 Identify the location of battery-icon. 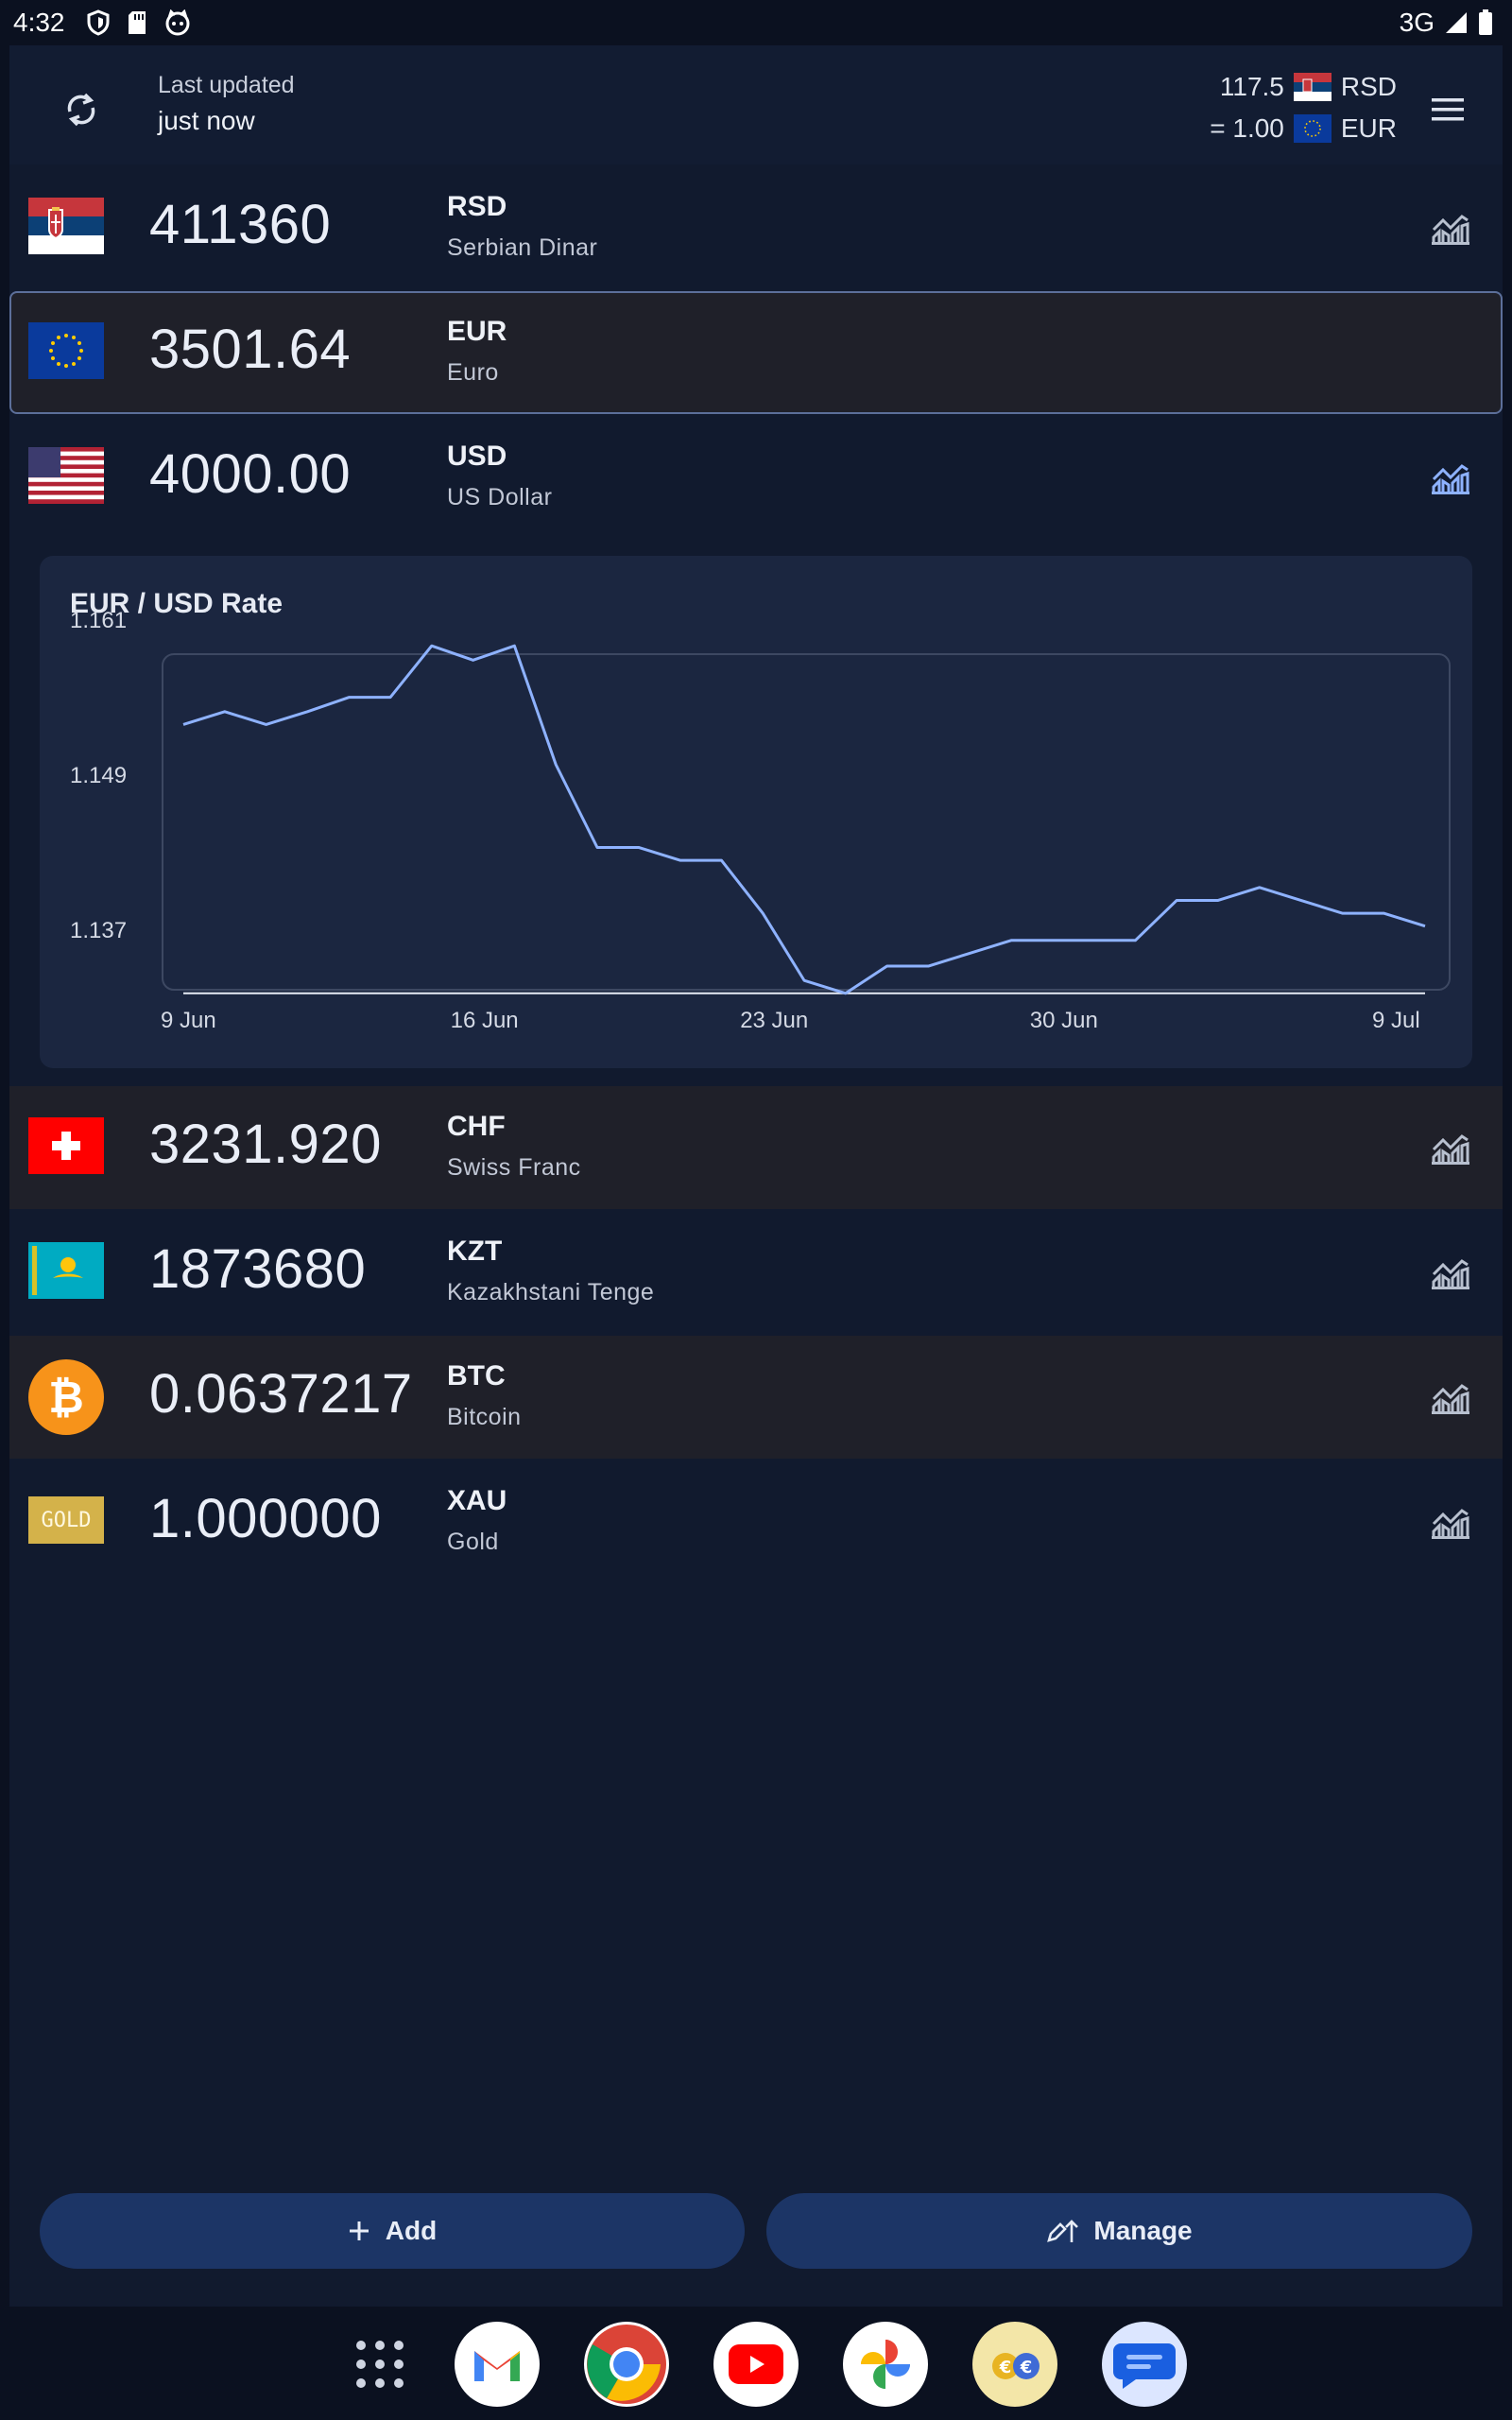
(1485, 22).